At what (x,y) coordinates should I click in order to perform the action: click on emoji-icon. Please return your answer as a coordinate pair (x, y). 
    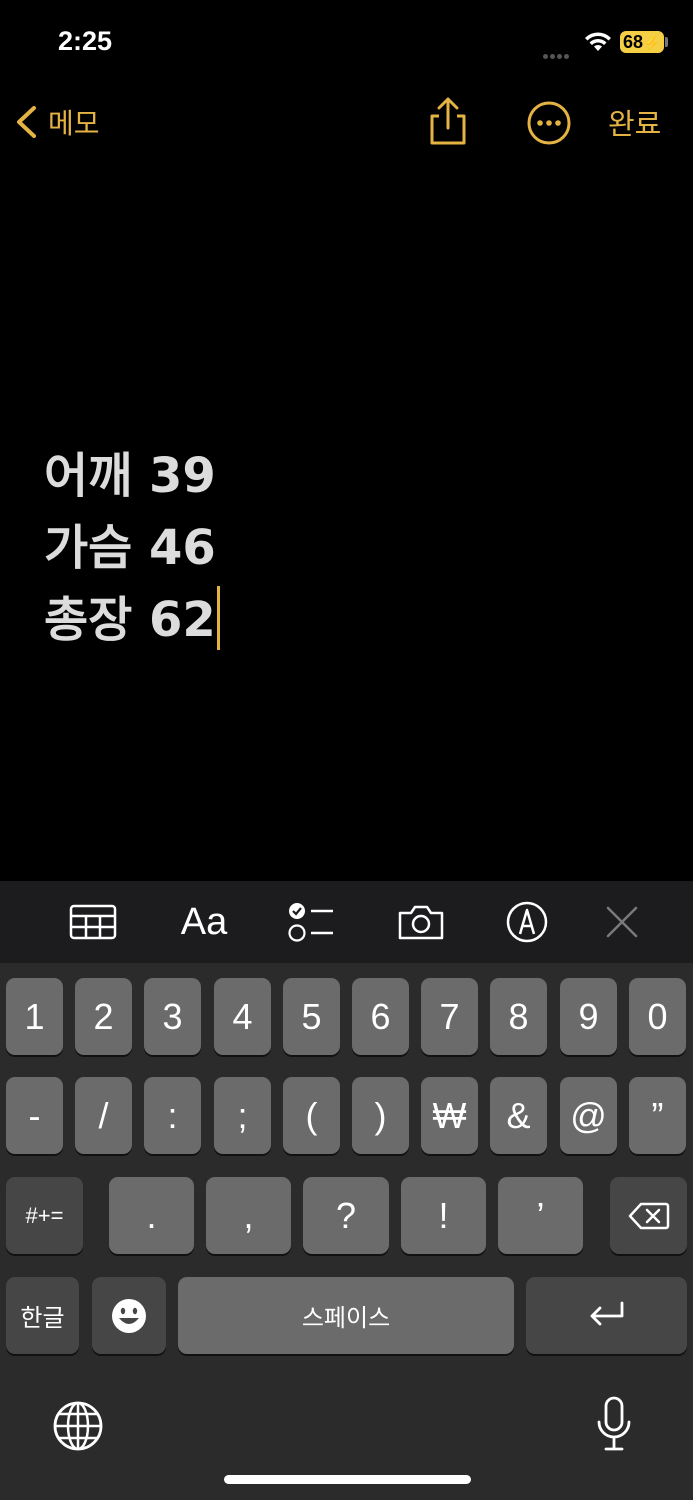
    Looking at the image, I should click on (129, 1315).